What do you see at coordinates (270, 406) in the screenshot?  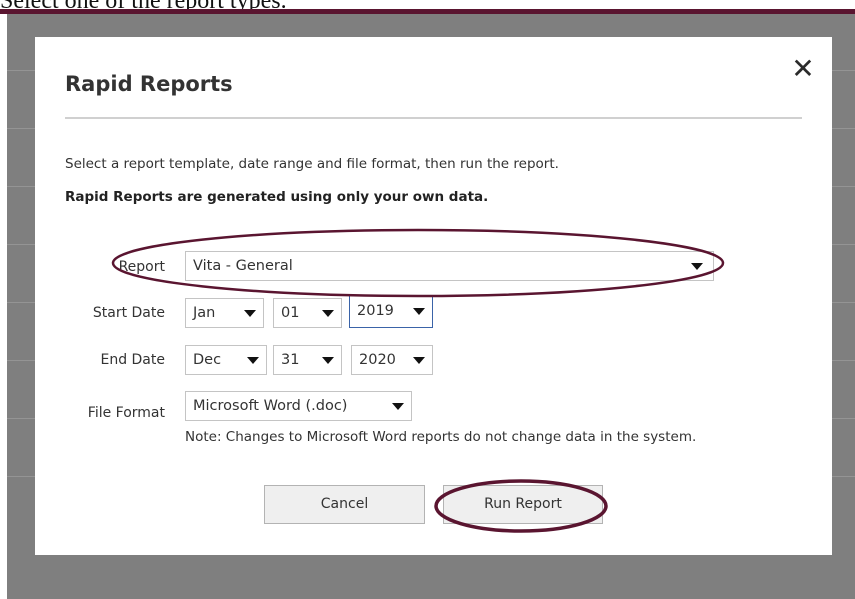 I see `file-format-value: Microsoft Word (.doc)` at bounding box center [270, 406].